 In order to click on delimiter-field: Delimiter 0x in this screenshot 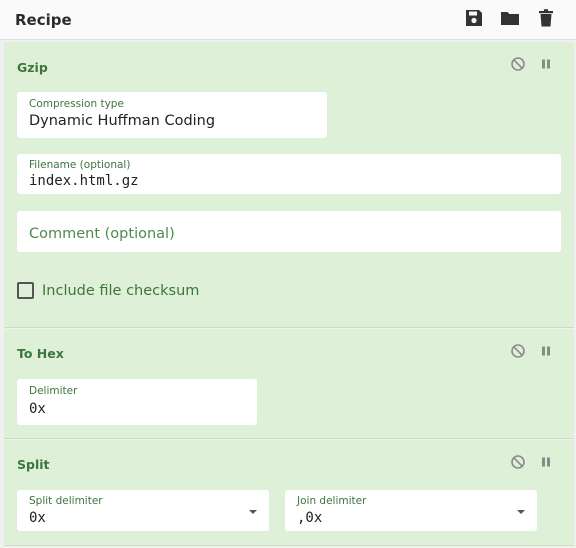, I will do `click(137, 402)`.